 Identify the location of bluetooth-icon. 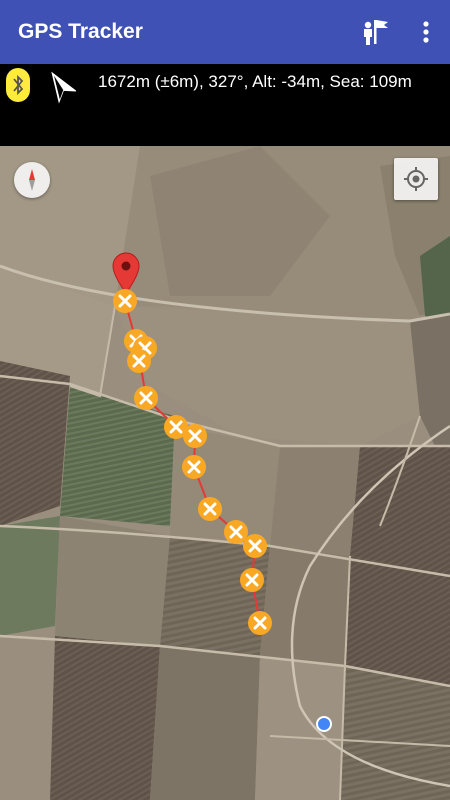
(18, 85).